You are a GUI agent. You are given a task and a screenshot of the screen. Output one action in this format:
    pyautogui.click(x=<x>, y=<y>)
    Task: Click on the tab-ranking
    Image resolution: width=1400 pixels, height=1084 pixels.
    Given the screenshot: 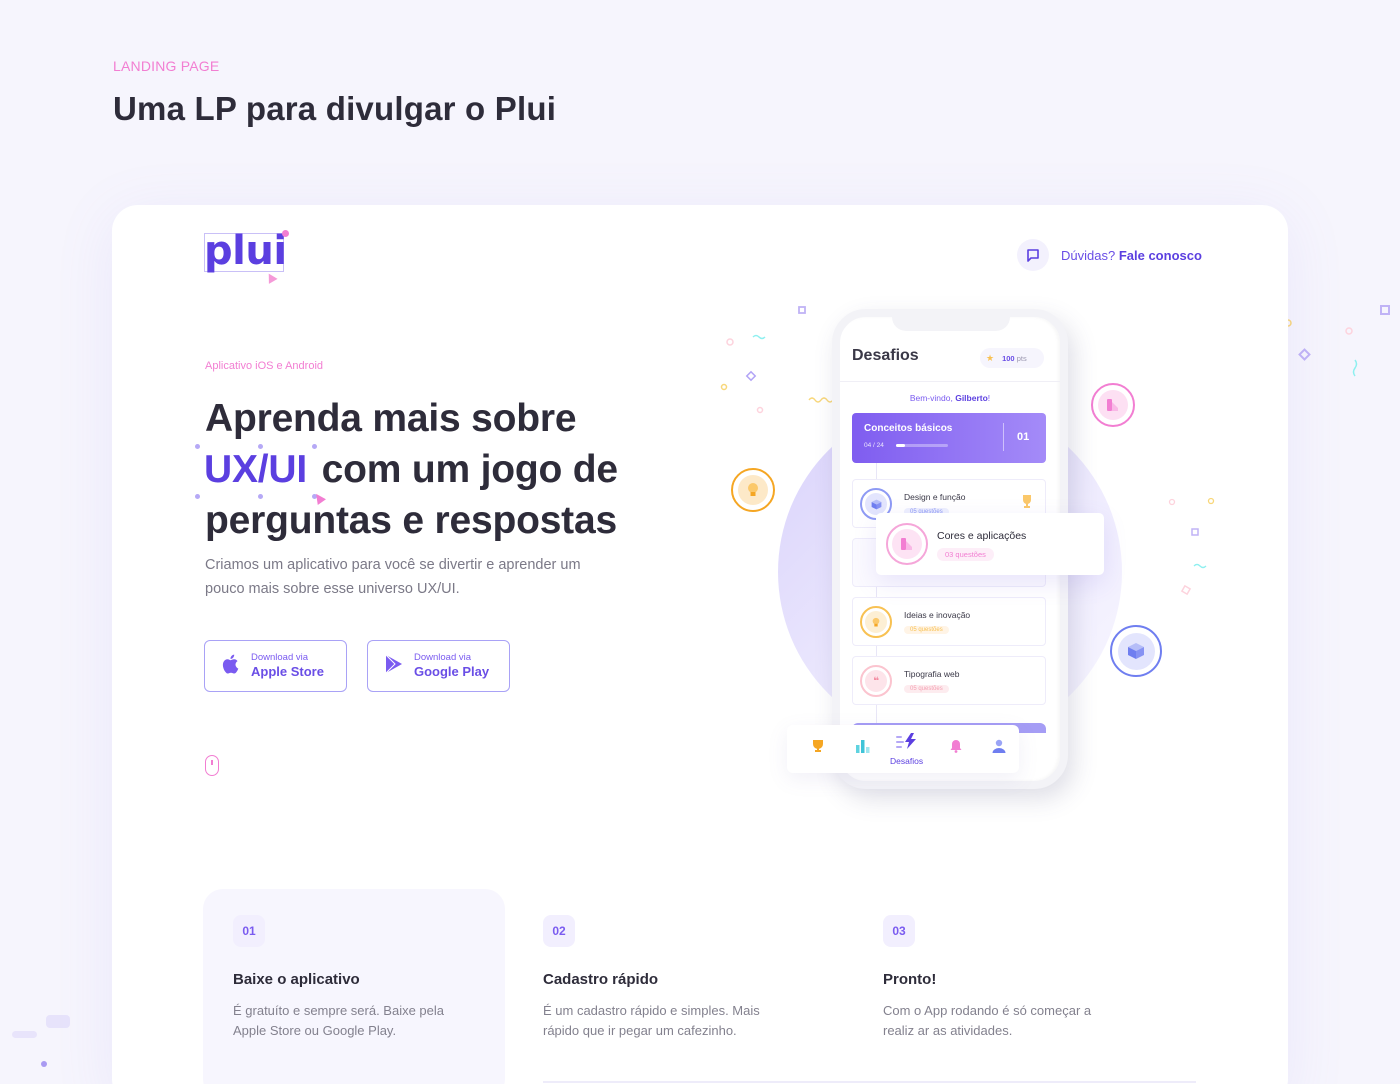 What is the action you would take?
    pyautogui.click(x=818, y=748)
    